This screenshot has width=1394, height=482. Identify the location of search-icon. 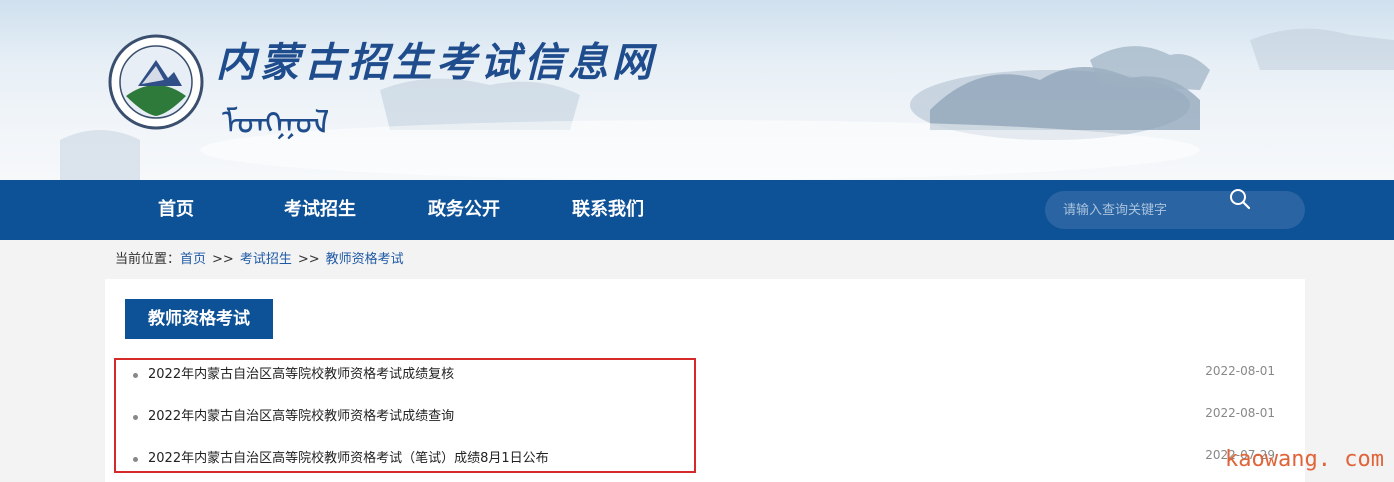
(1240, 199).